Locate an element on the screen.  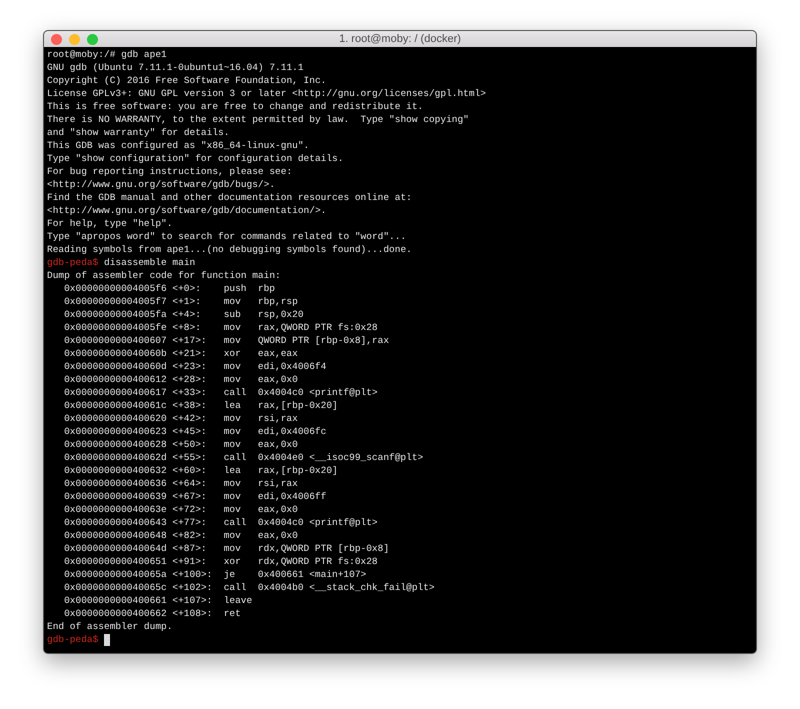
close-button is located at coordinates (56, 39).